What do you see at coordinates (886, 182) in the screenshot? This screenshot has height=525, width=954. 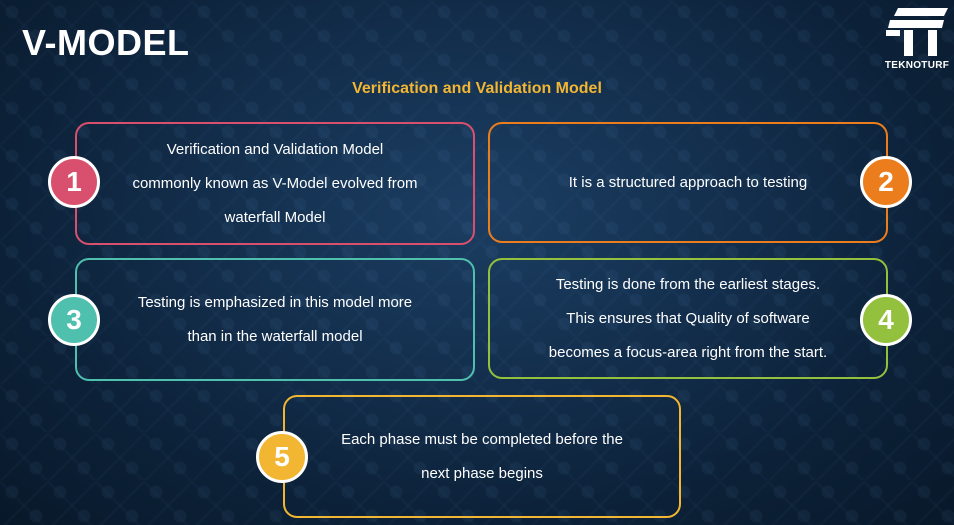 I see `badge-2: 2` at bounding box center [886, 182].